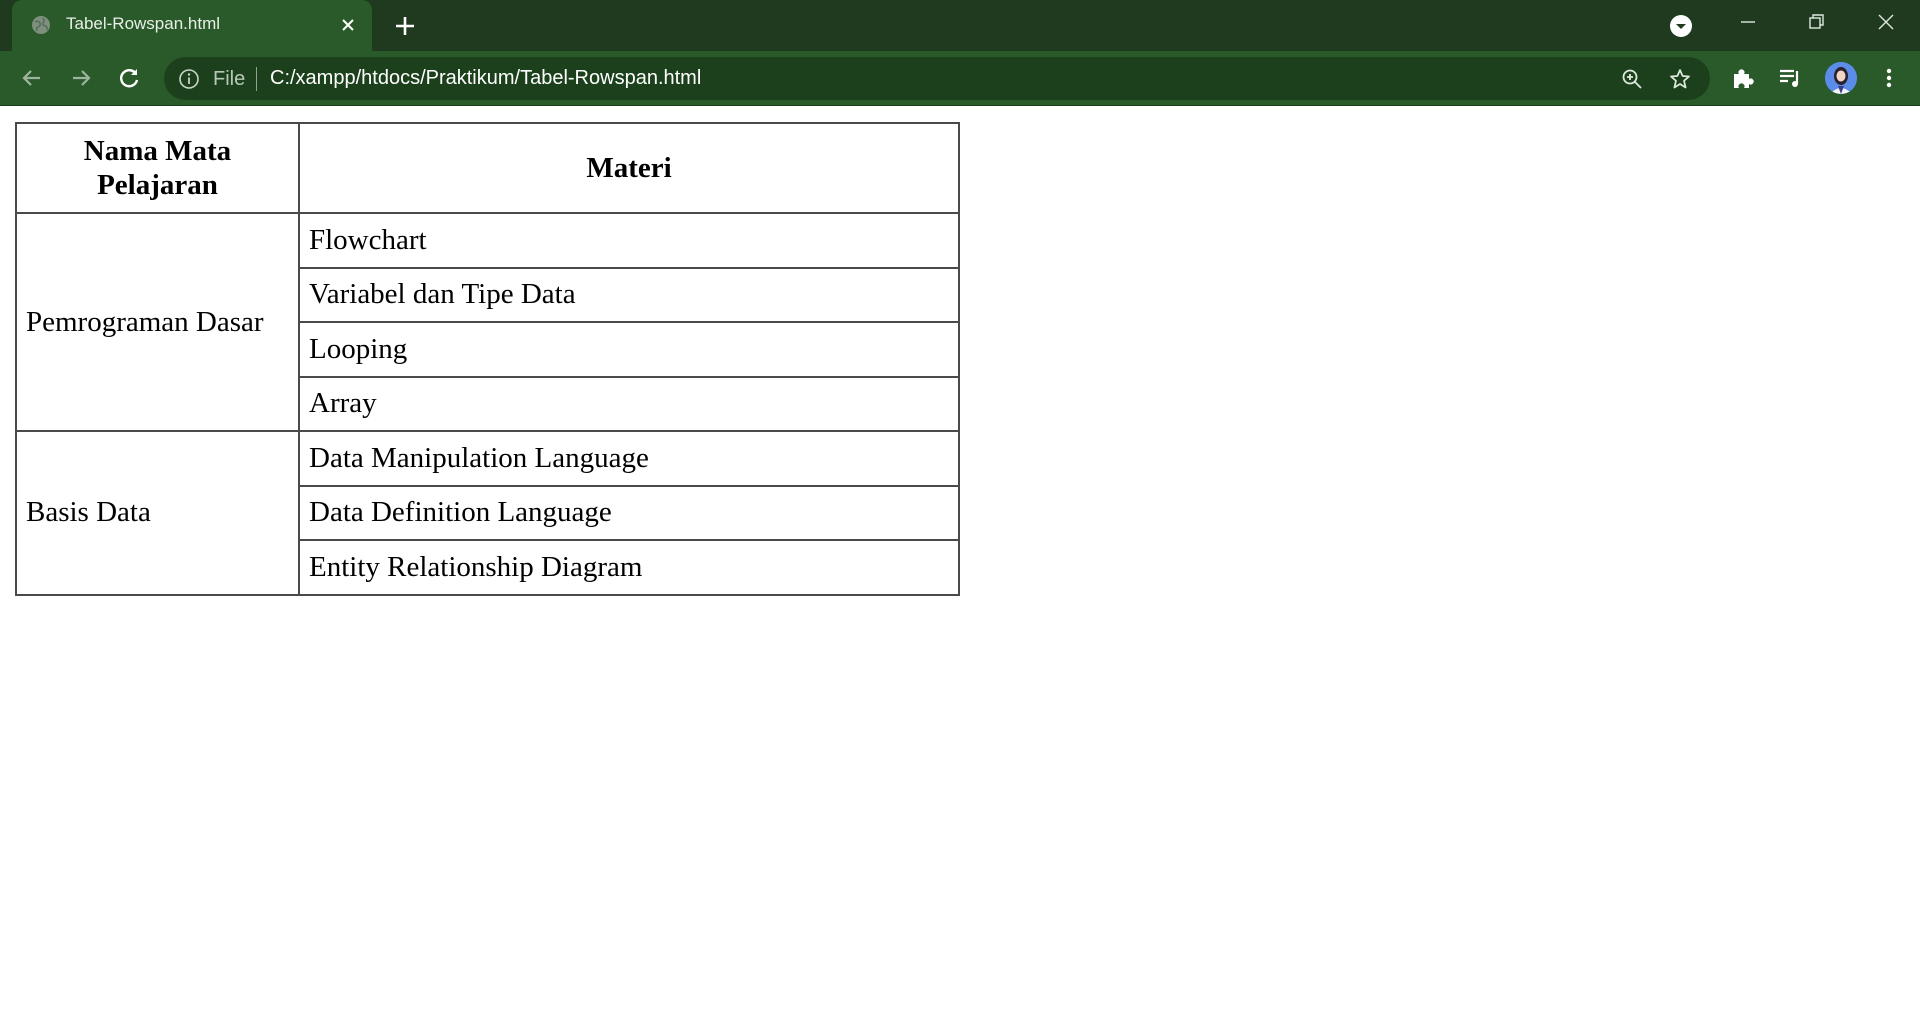 The image size is (1920, 1020). What do you see at coordinates (405, 26) in the screenshot?
I see `plus-icon` at bounding box center [405, 26].